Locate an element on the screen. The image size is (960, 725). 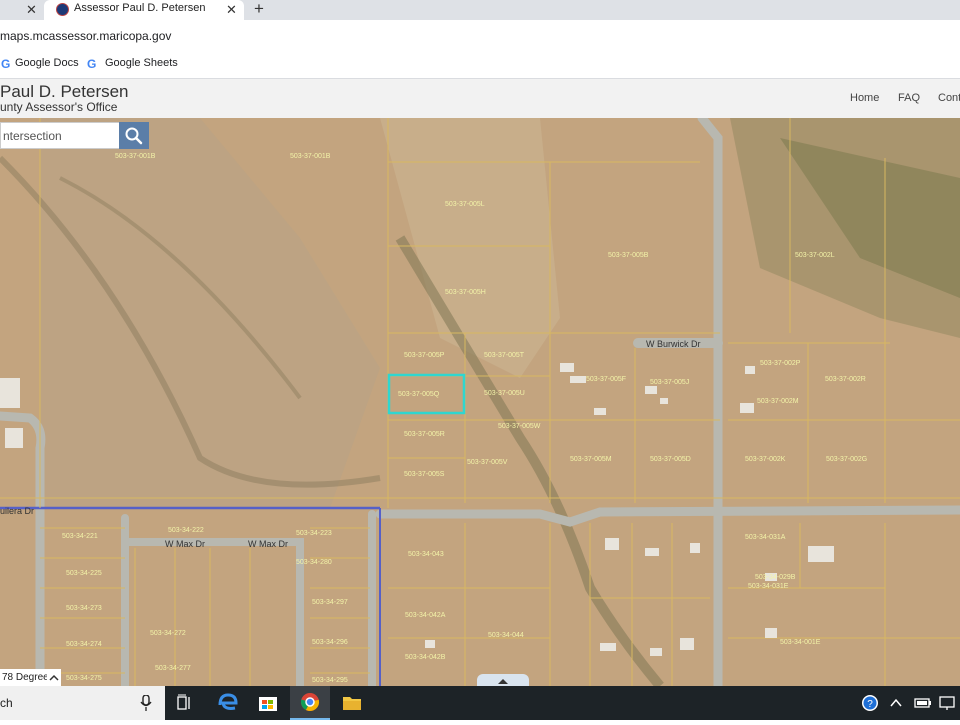
parcel-label: 503-34-031A is located at coordinates (765, 537).